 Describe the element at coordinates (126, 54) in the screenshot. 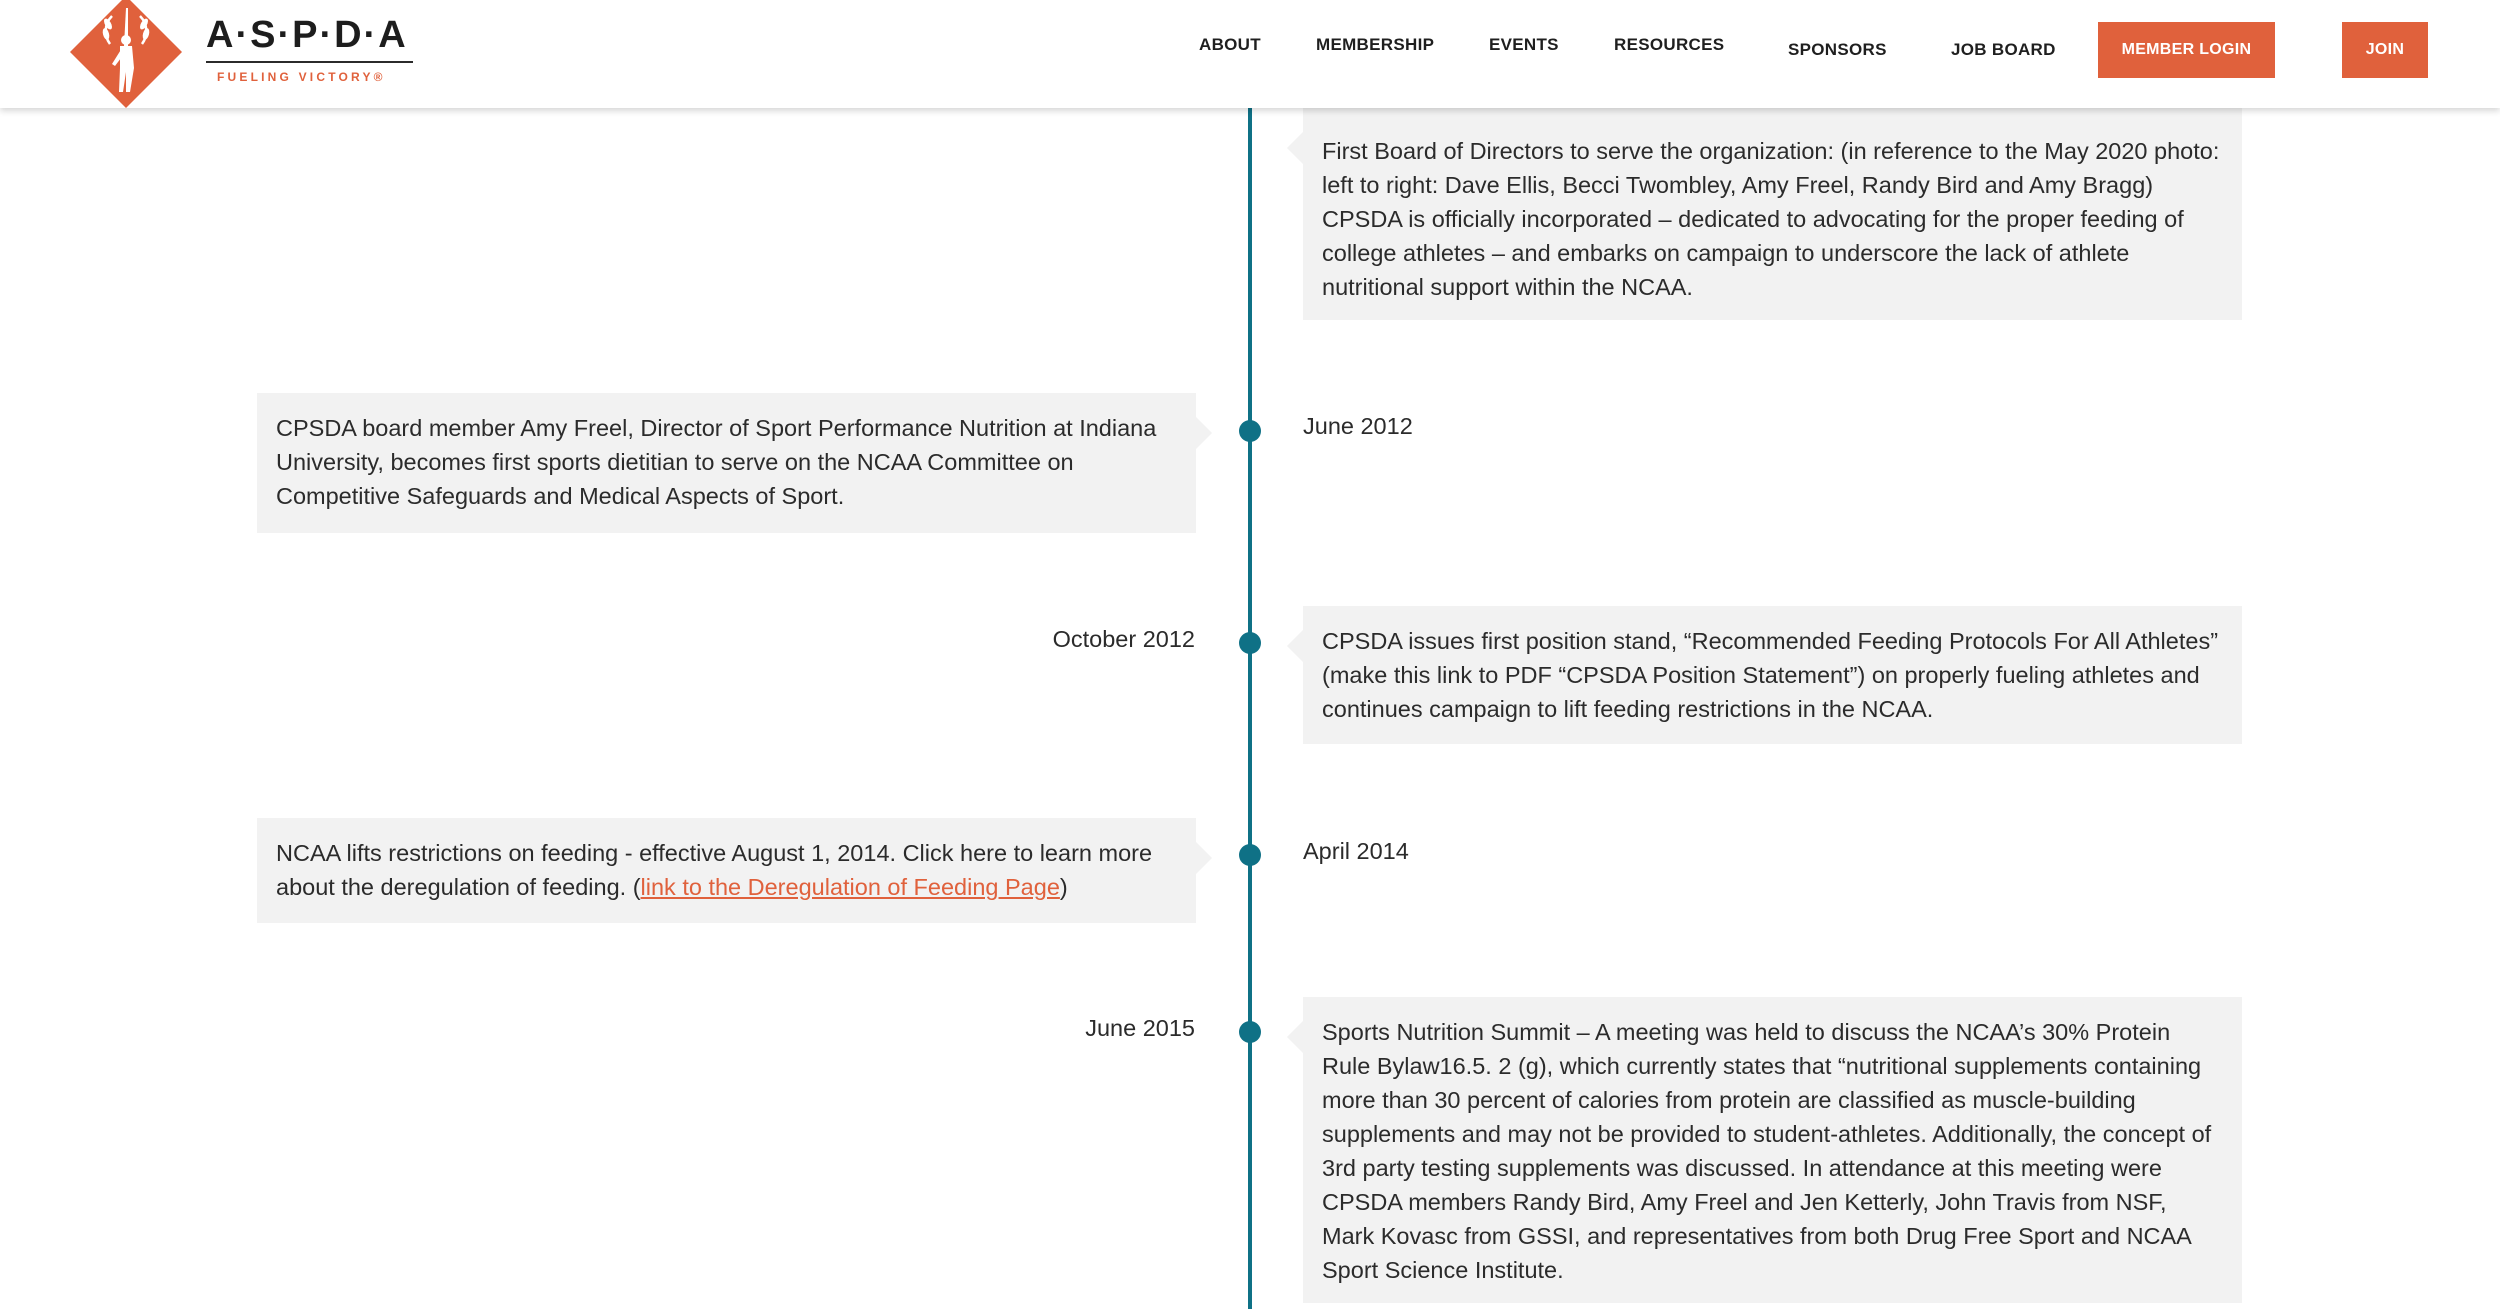

I see `logo-mark-icon` at that location.